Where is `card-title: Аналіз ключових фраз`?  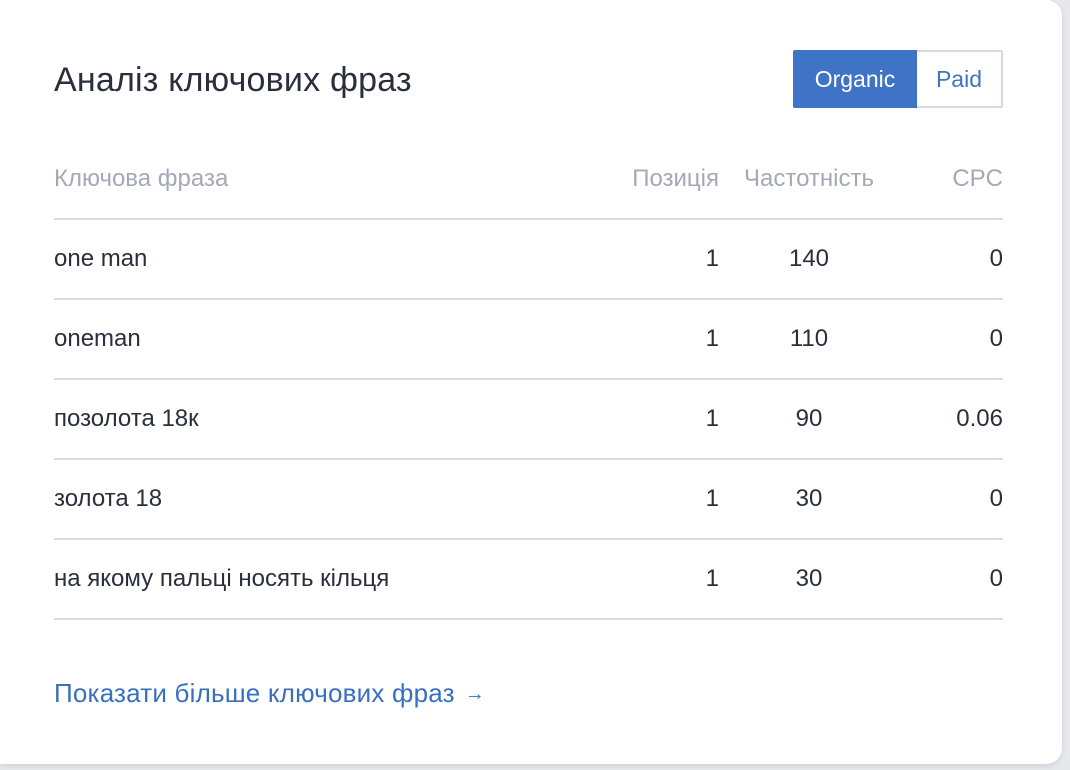 card-title: Аналіз ключових фраз is located at coordinates (233, 80).